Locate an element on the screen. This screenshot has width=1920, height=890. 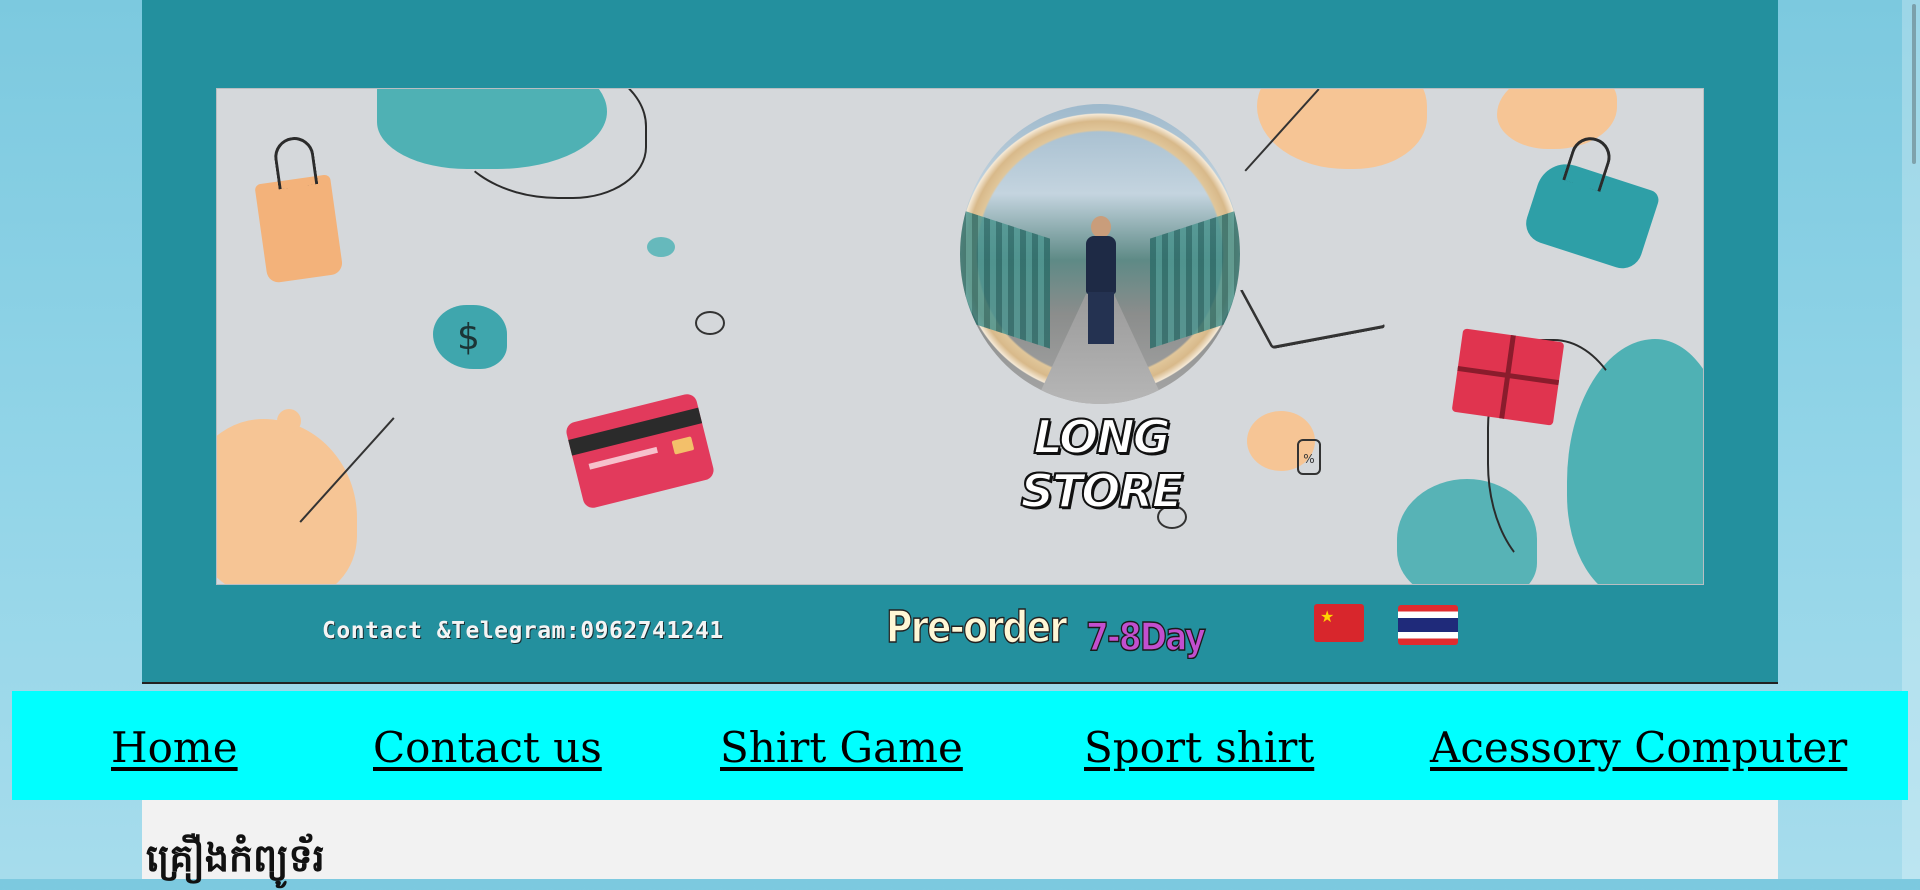
credit-card-icon is located at coordinates (640, 451).